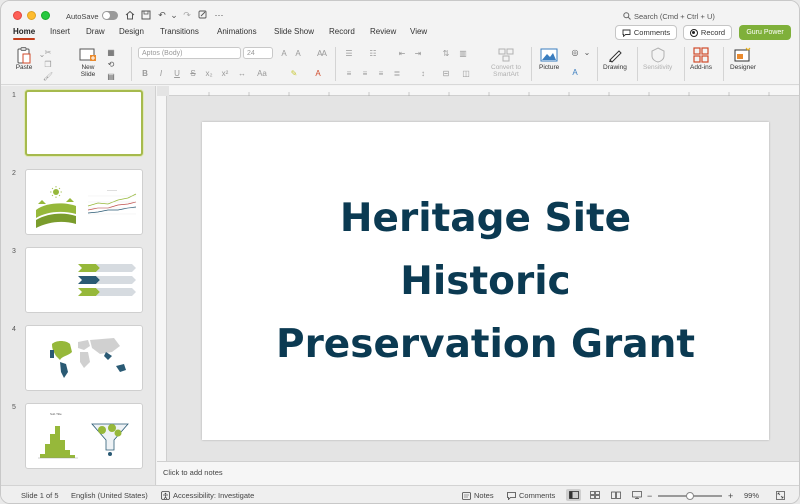 The width and height of the screenshot is (800, 504). Describe the element at coordinates (587, 52) in the screenshot. I see `shapes-dropdown-icon: ⌄` at that location.